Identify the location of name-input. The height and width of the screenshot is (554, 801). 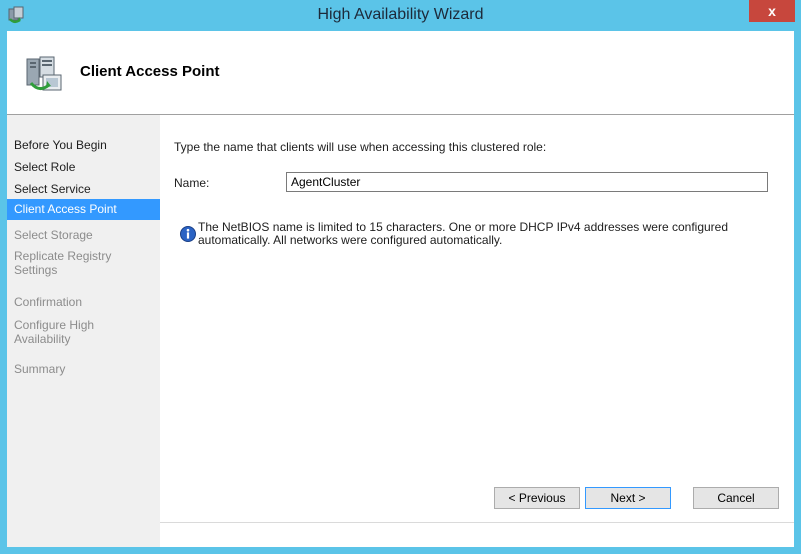
(527, 182).